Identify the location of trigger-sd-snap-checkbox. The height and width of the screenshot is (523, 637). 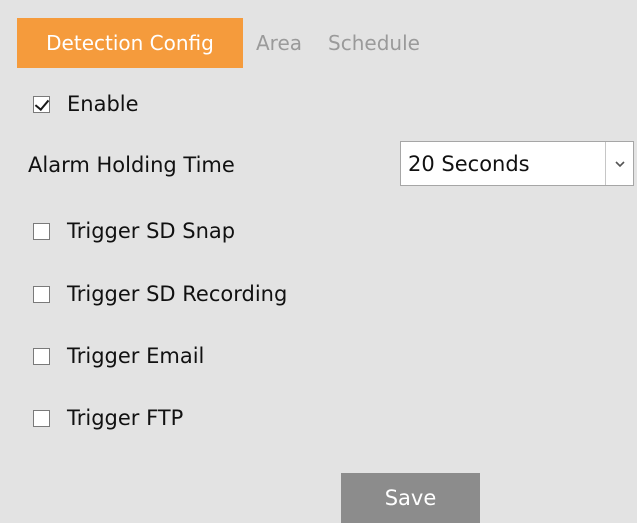
(41, 231).